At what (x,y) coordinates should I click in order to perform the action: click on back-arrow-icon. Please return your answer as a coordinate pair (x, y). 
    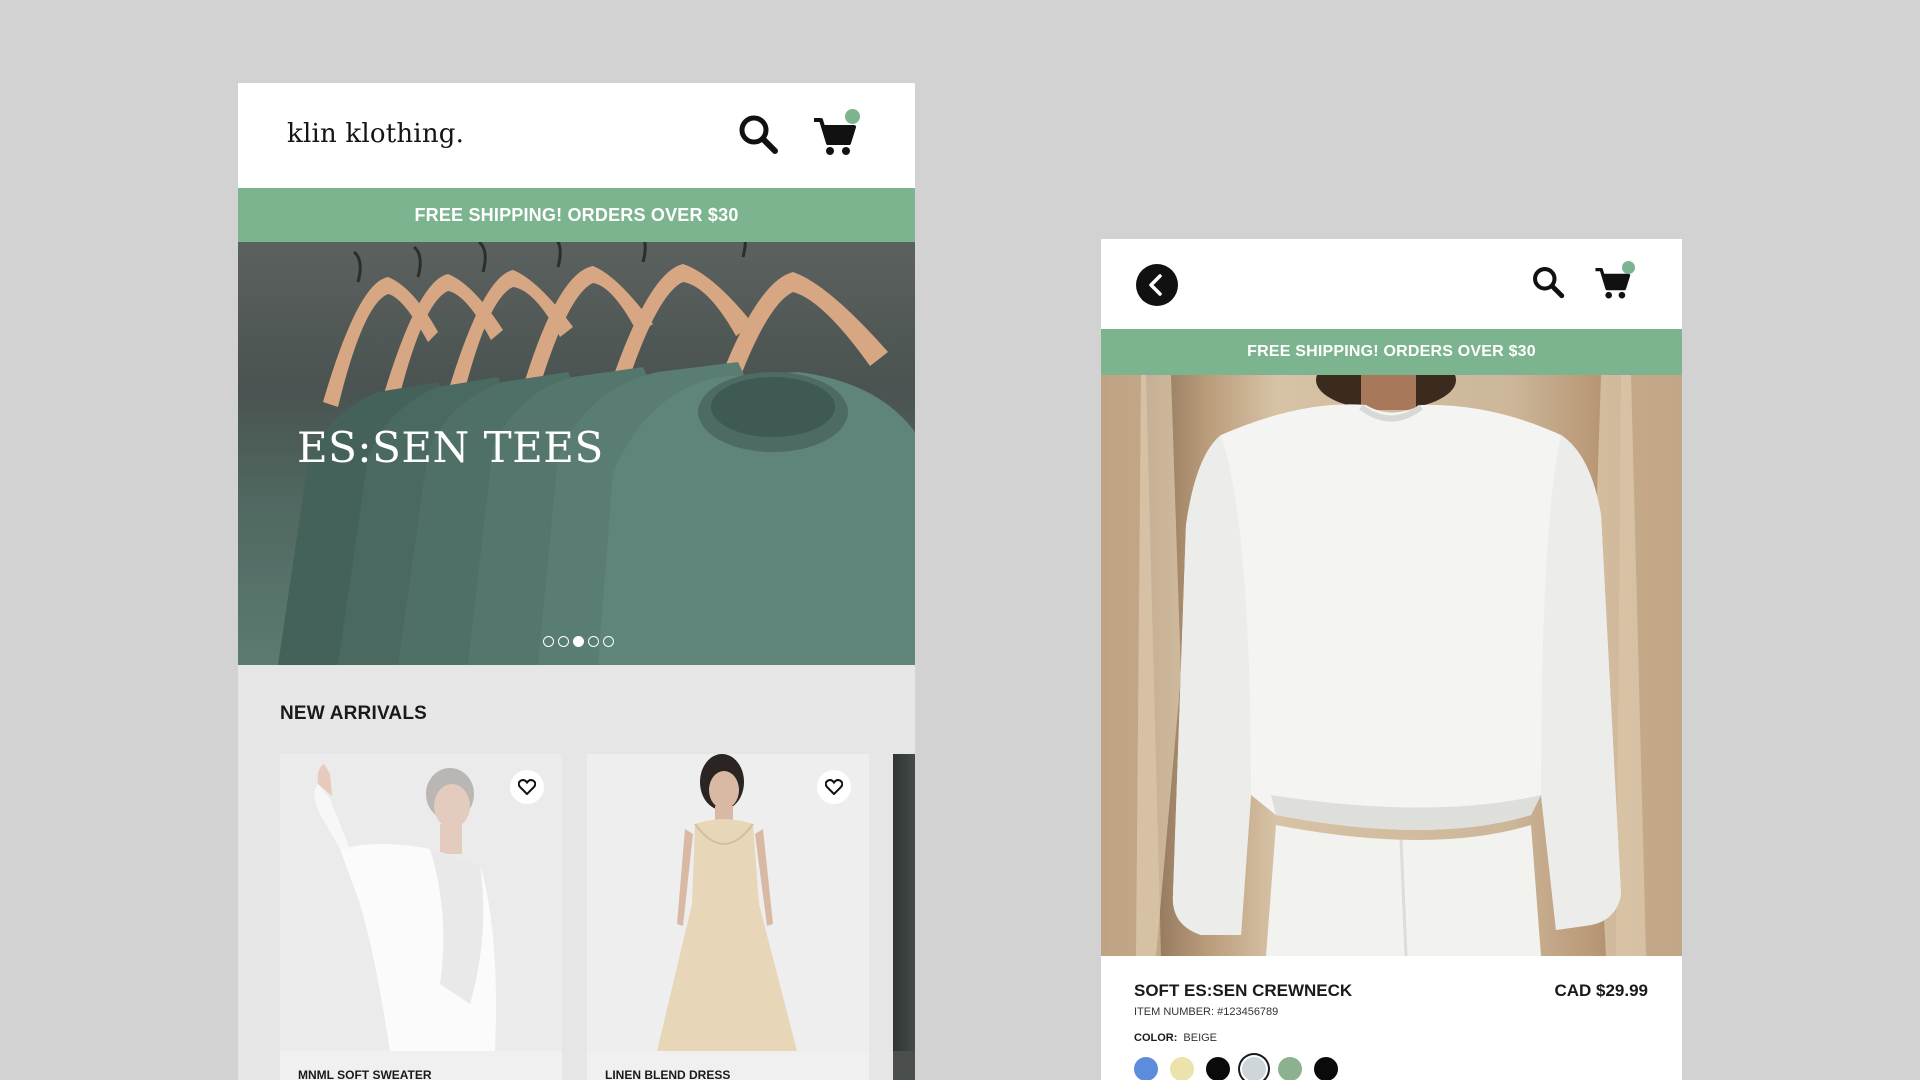
    Looking at the image, I should click on (1157, 285).